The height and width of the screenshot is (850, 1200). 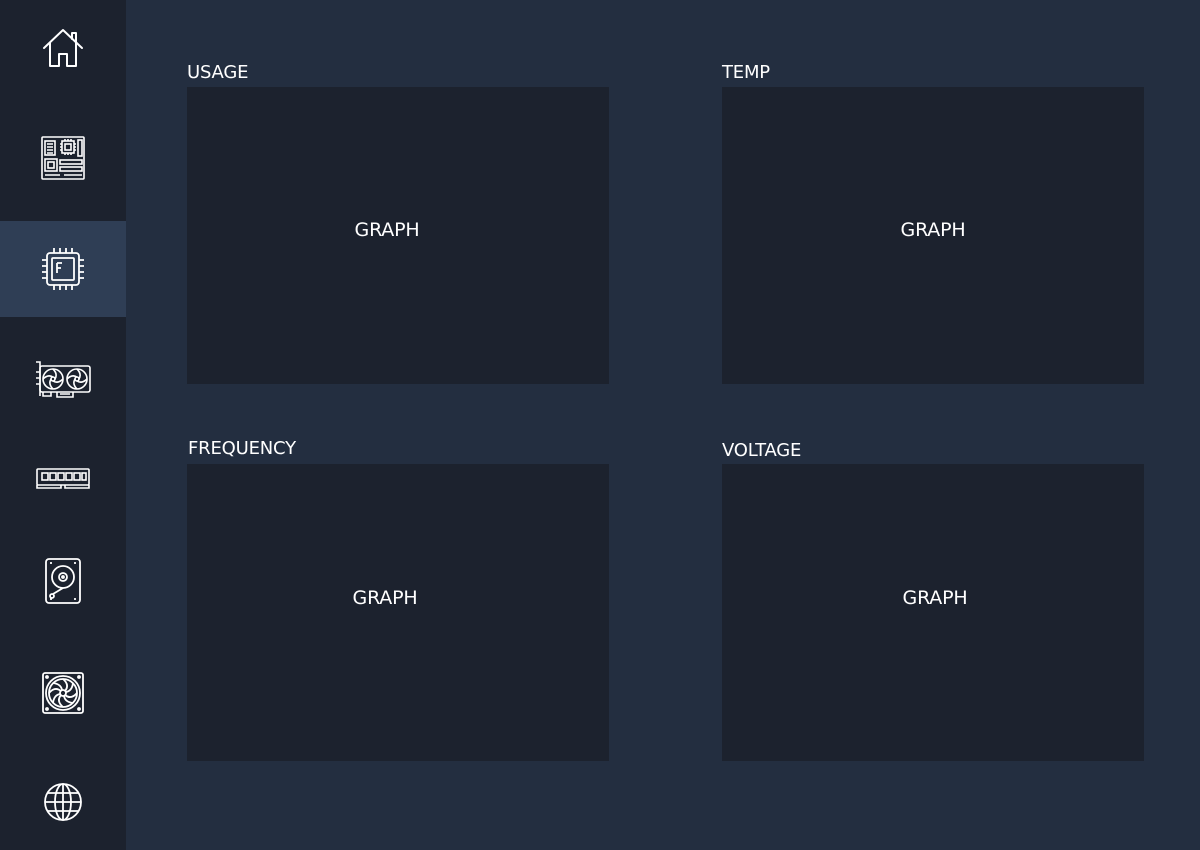 What do you see at coordinates (385, 597) in the screenshot?
I see `frequency-graph-placeholder: GRAPH` at bounding box center [385, 597].